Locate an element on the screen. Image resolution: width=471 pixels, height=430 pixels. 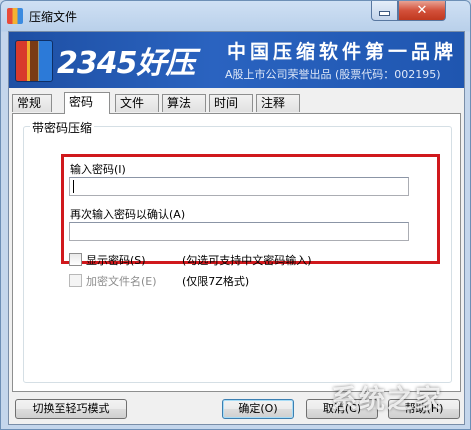
minimize-icon is located at coordinates (384, 13).